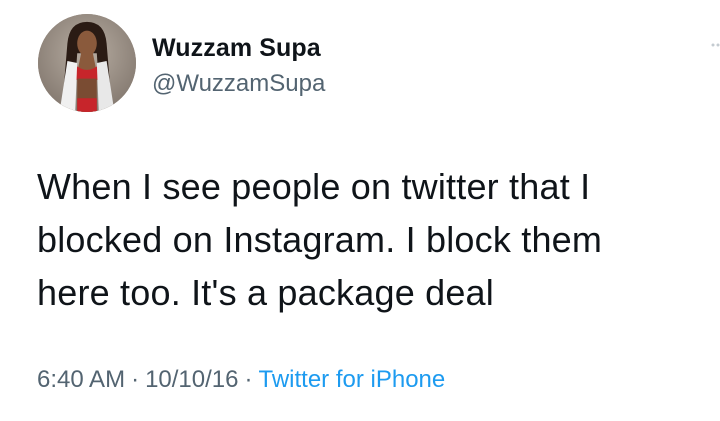 Image resolution: width=720 pixels, height=421 pixels. I want to click on tweet-meta: 6:40 AM · 10/10/16 · Twitter for iPhone, so click(241, 380).